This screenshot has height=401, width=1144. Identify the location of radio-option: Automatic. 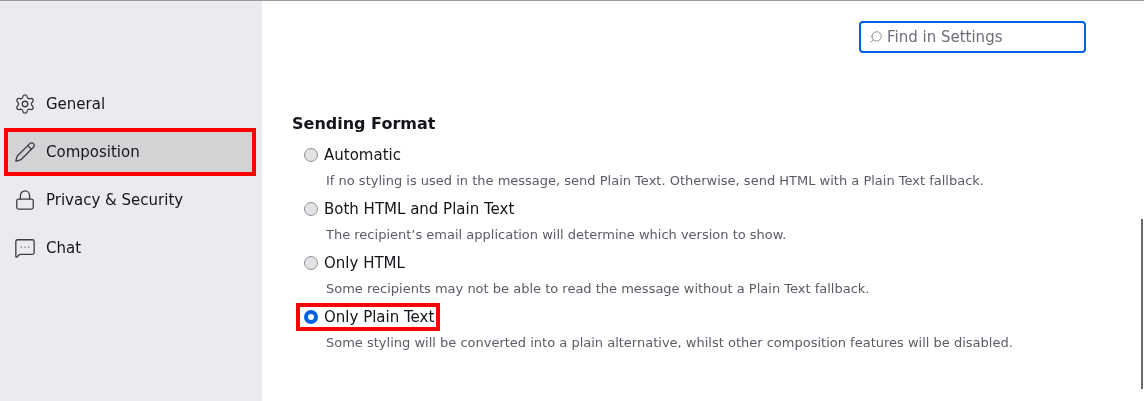
(351, 155).